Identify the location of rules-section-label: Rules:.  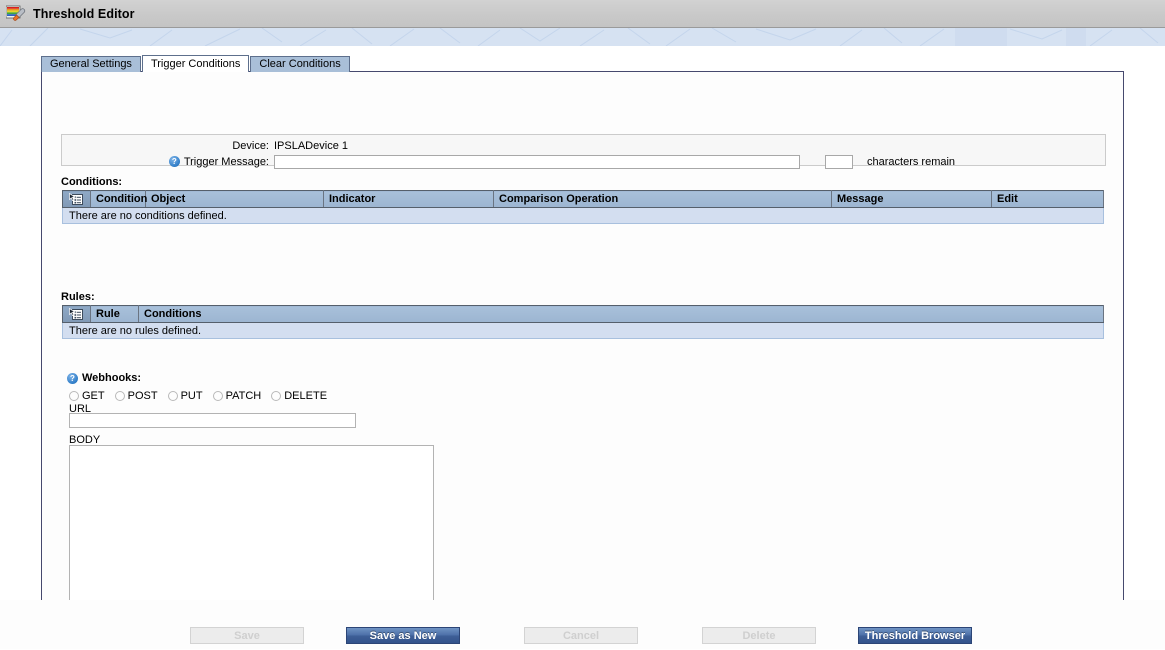
(78, 297).